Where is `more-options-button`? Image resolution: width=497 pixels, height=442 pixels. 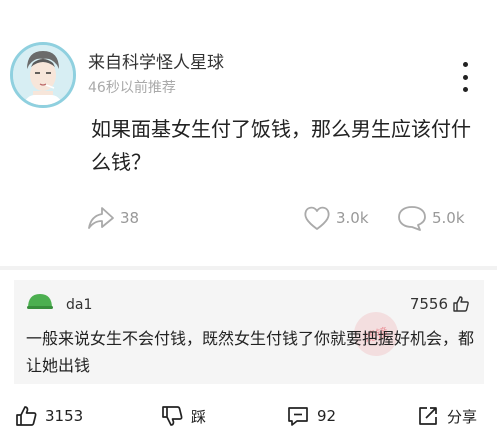
more-options-button is located at coordinates (465, 77).